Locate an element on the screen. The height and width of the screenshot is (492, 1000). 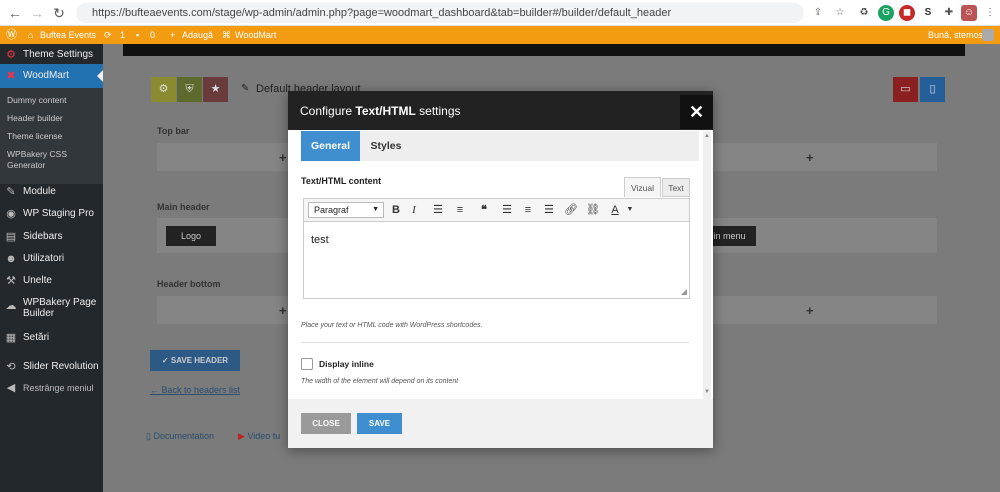
wpbakery-icon: ☁ is located at coordinates (11, 306).